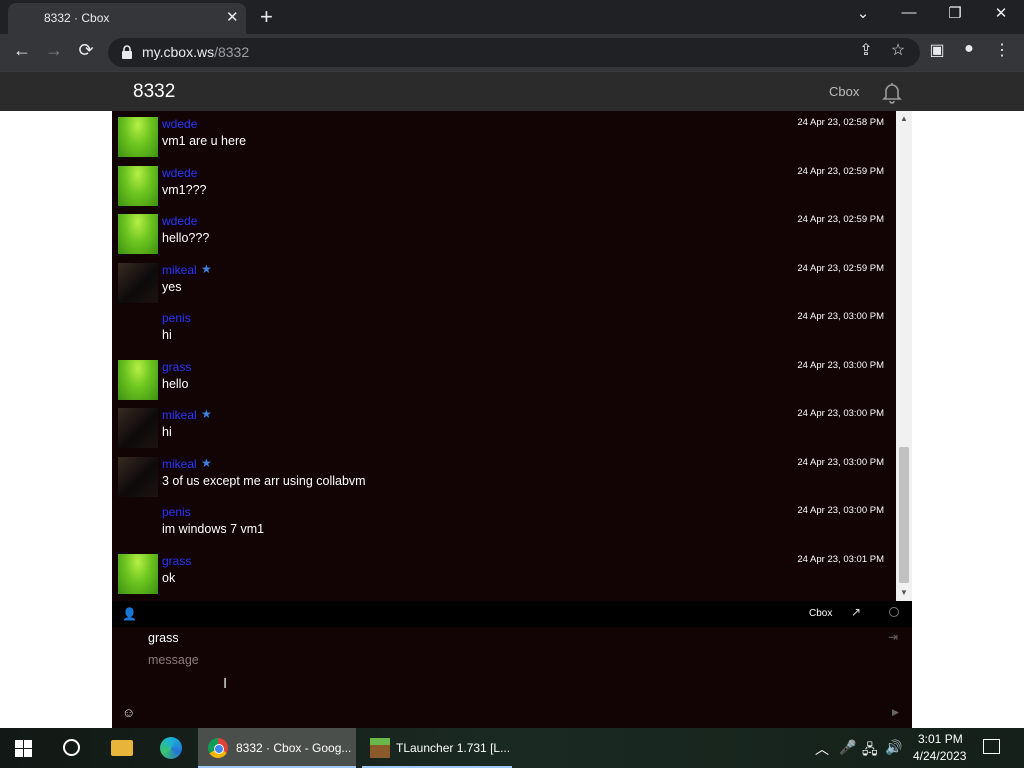  What do you see at coordinates (904, 119) in the screenshot?
I see `scroll-up-arrow: ▲` at bounding box center [904, 119].